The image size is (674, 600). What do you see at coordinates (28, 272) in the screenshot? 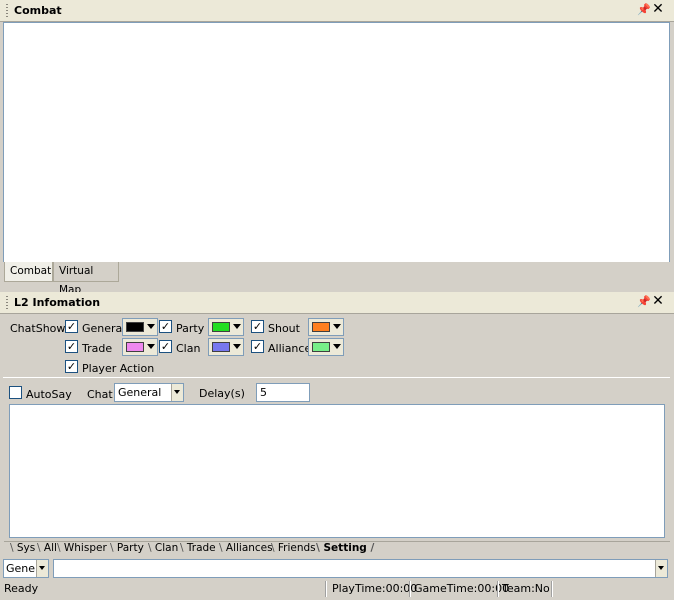
I see `tab-combat: Combat` at bounding box center [28, 272].